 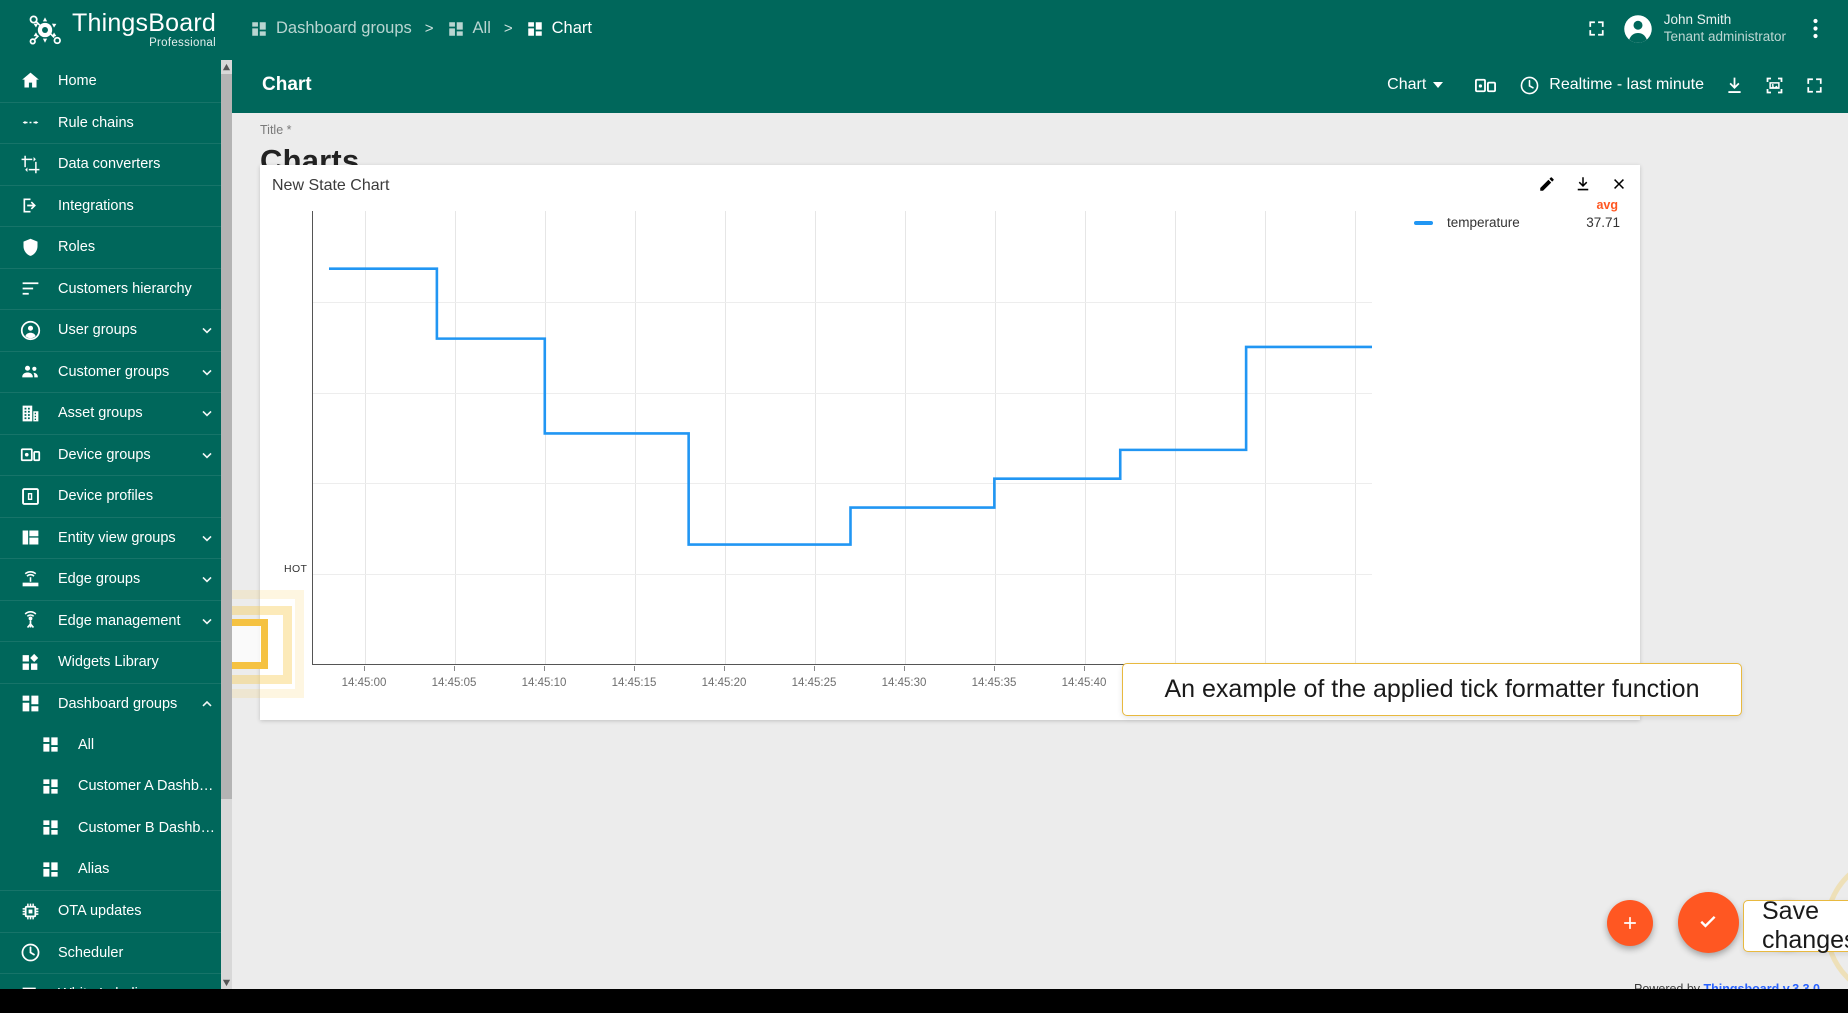 What do you see at coordinates (100, 413) in the screenshot?
I see `sidebar-item-label: Asset groups` at bounding box center [100, 413].